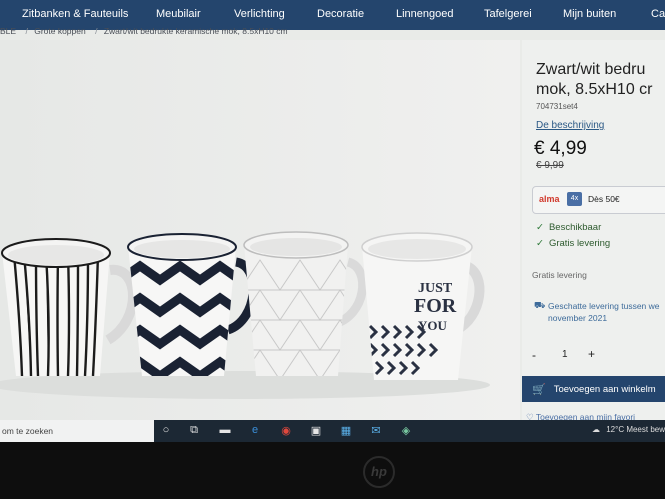 The width and height of the screenshot is (665, 499). Describe the element at coordinates (539, 389) in the screenshot. I see `cart-icon: 🛒` at that location.